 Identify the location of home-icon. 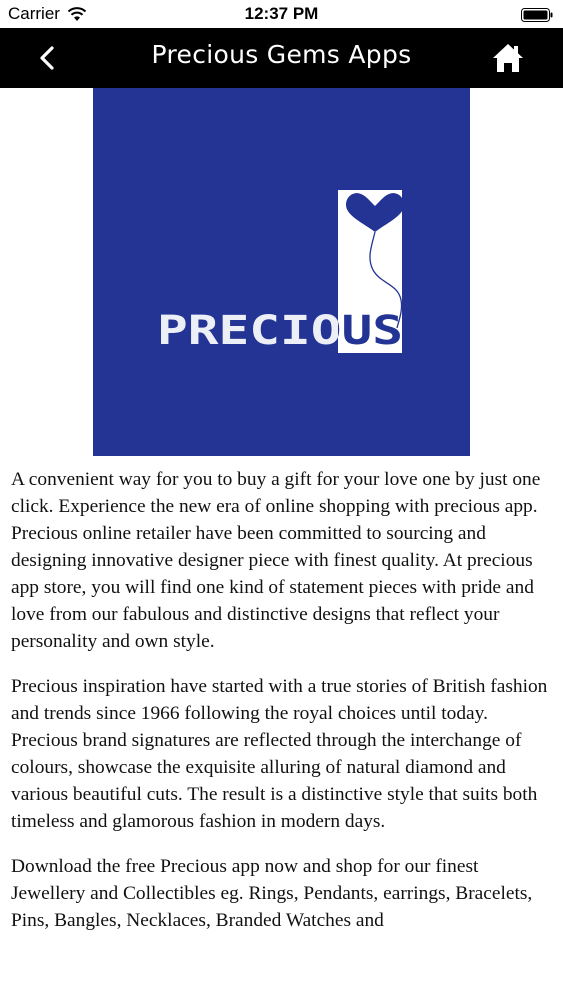
(508, 58).